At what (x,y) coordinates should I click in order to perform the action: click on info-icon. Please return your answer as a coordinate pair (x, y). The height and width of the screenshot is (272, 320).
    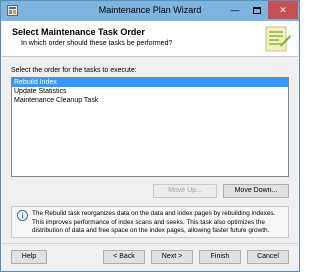
    Looking at the image, I should click on (22, 215).